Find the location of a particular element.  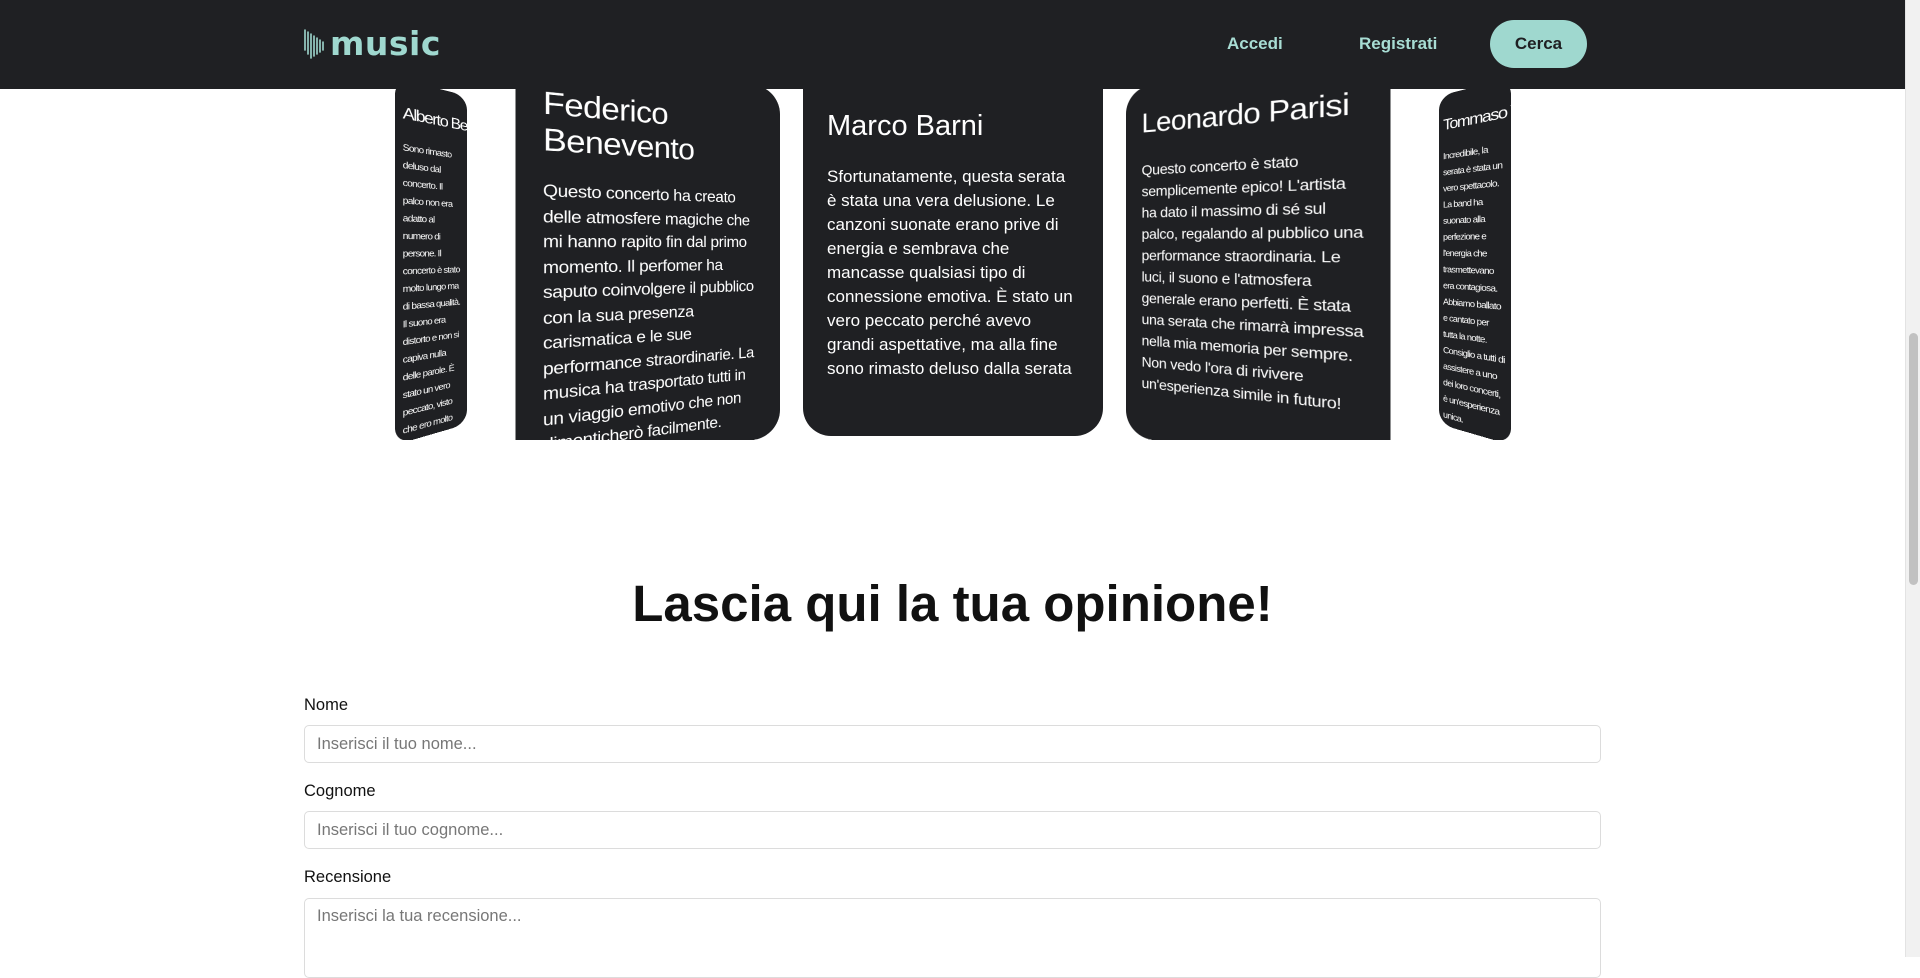

name-label: Nome is located at coordinates (326, 705).